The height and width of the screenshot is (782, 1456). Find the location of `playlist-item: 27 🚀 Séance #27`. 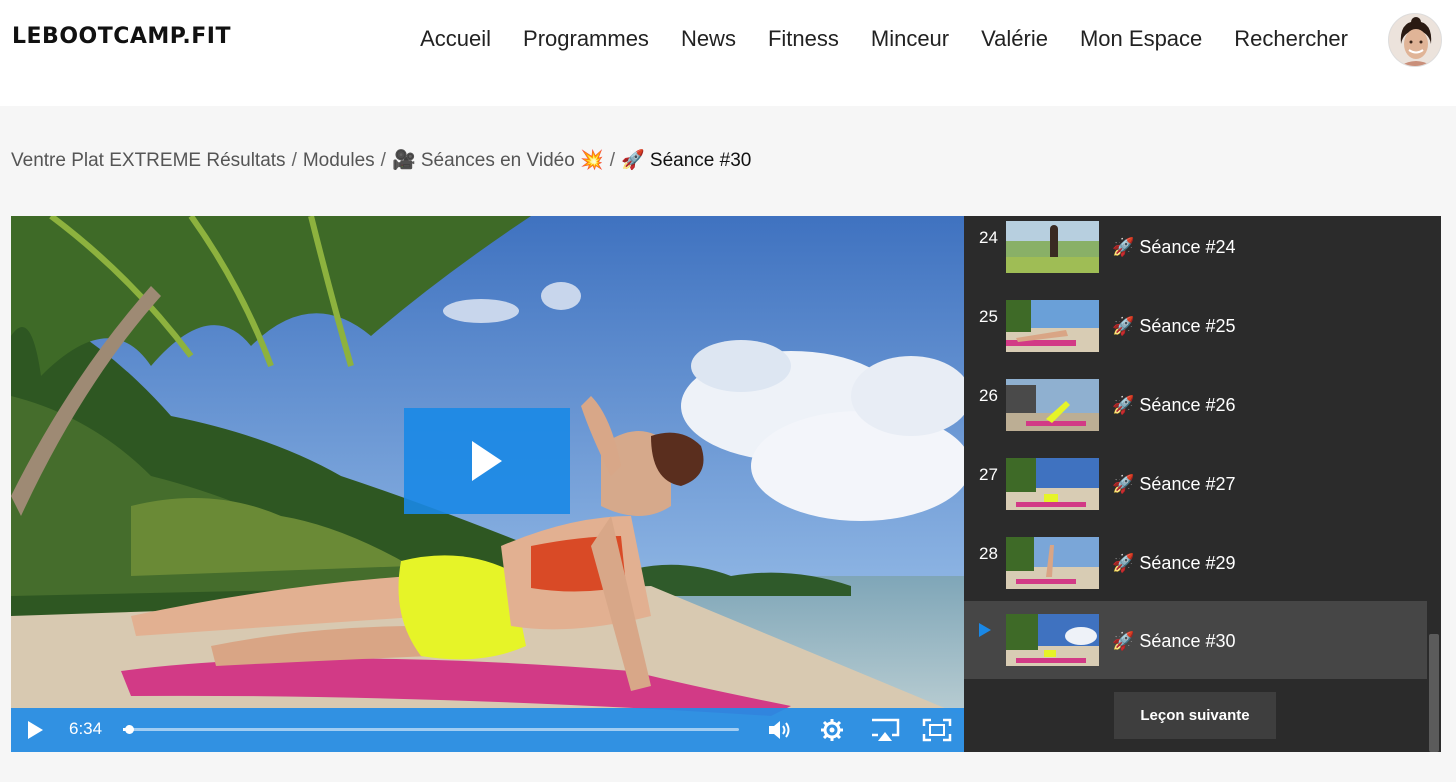

playlist-item: 27 🚀 Séance #27 is located at coordinates (1195, 492).